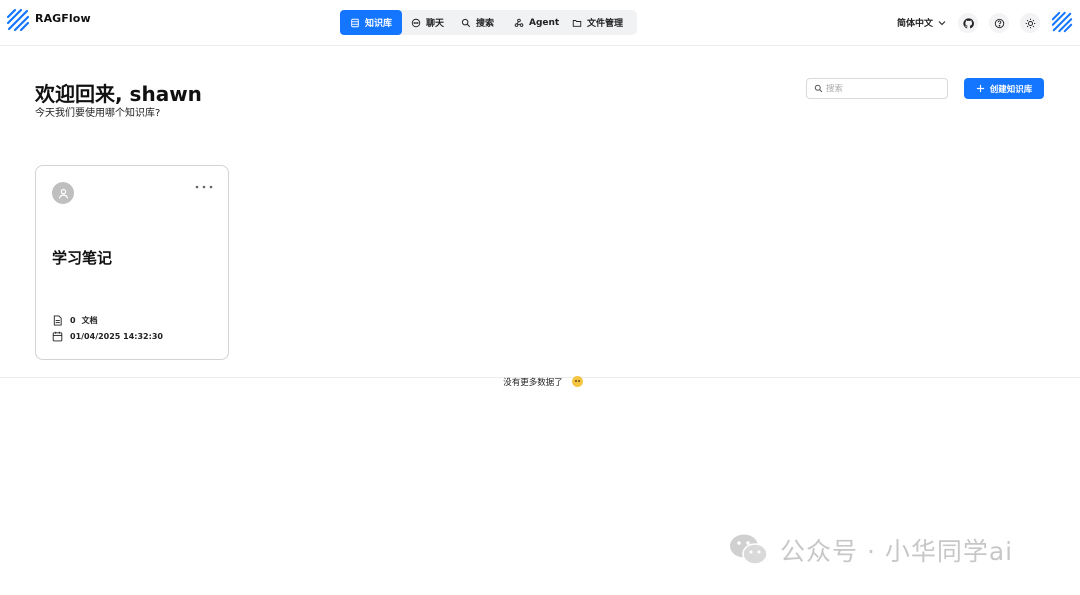  I want to click on nav-knowledge-base-label: 知识库, so click(379, 24).